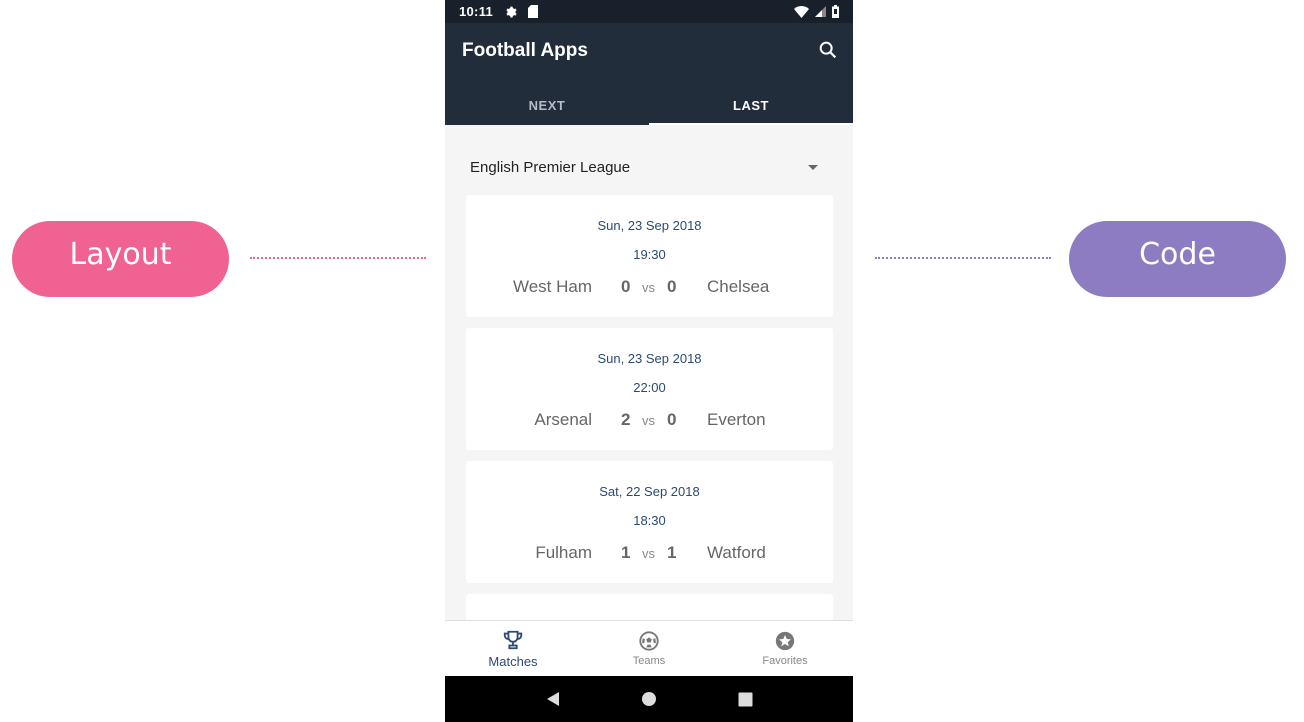  I want to click on app-title: Football Apps, so click(525, 50).